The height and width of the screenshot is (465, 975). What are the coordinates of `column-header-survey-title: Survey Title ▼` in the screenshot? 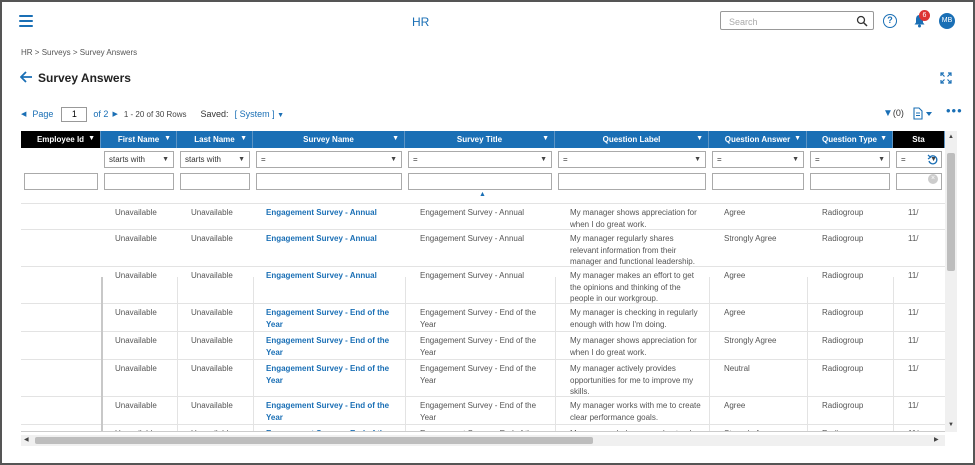 It's located at (480, 139).